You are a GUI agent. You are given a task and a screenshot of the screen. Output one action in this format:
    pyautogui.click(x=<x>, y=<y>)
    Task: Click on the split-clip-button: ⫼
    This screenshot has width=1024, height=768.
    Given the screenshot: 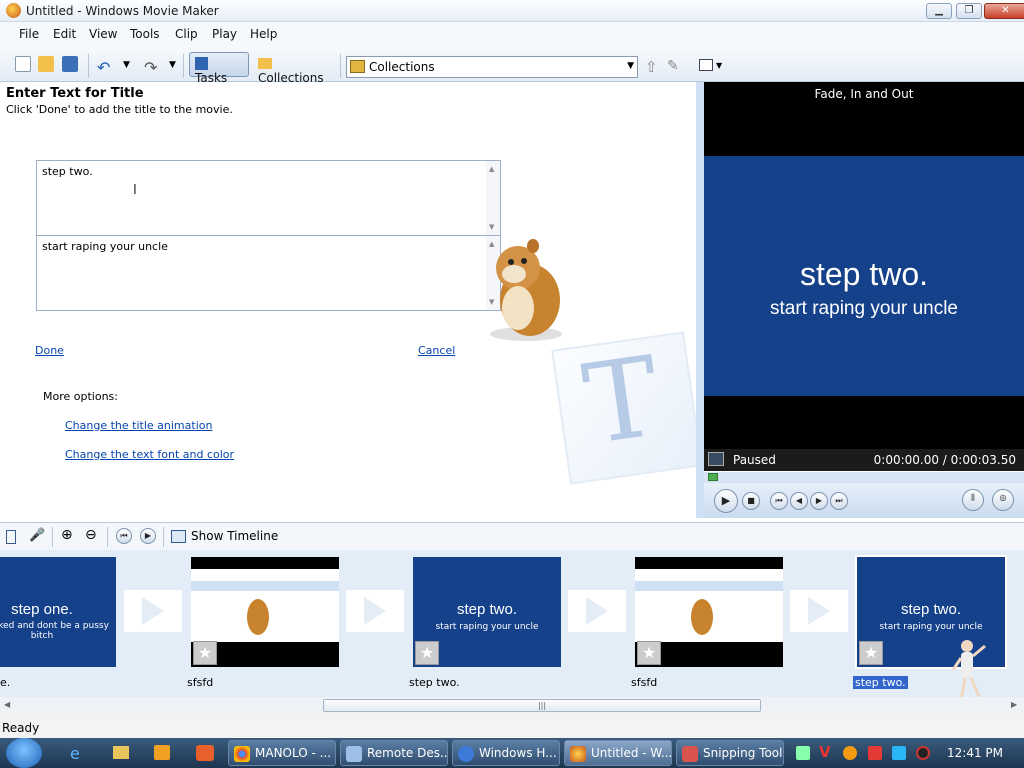 What is the action you would take?
    pyautogui.click(x=973, y=500)
    